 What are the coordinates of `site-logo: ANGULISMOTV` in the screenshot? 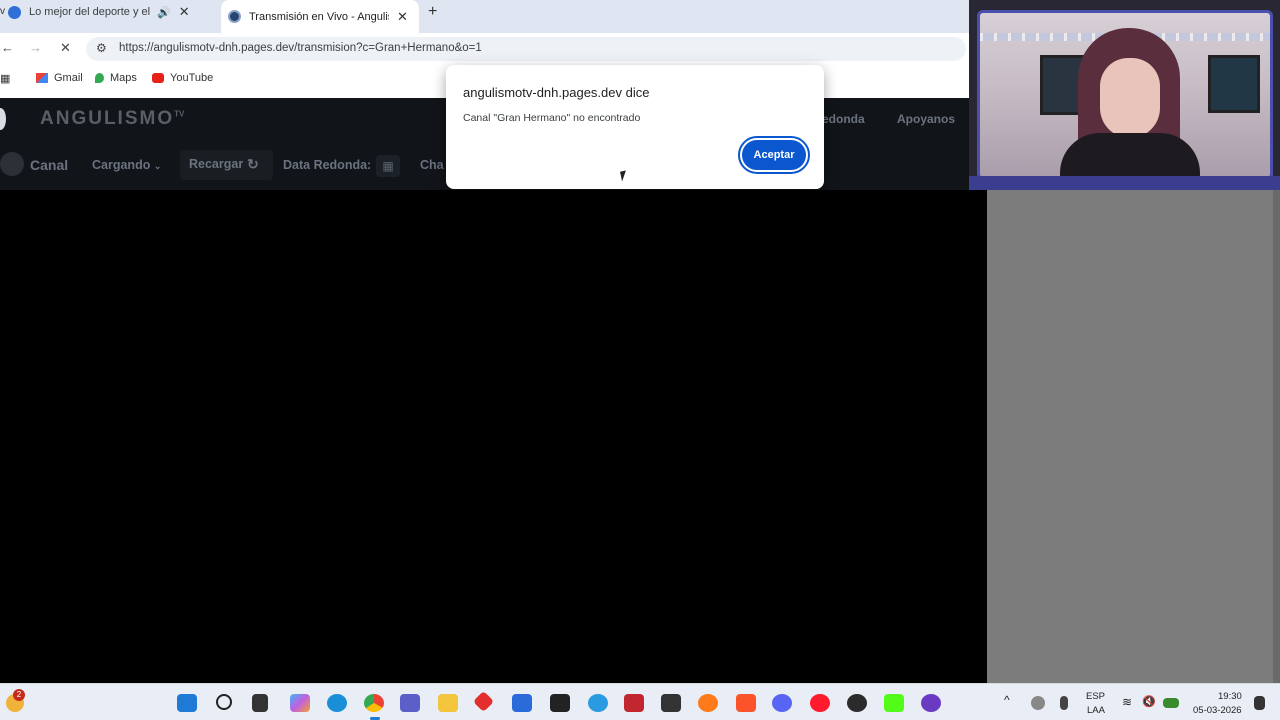 It's located at (112, 119).